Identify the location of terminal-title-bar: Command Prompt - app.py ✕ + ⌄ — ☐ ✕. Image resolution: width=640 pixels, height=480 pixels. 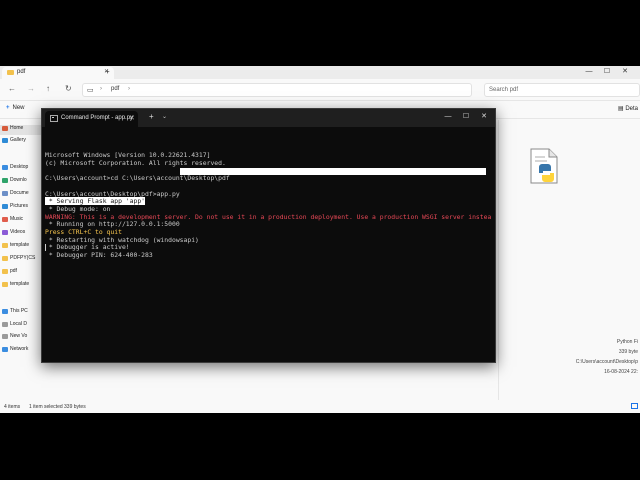
(268, 118).